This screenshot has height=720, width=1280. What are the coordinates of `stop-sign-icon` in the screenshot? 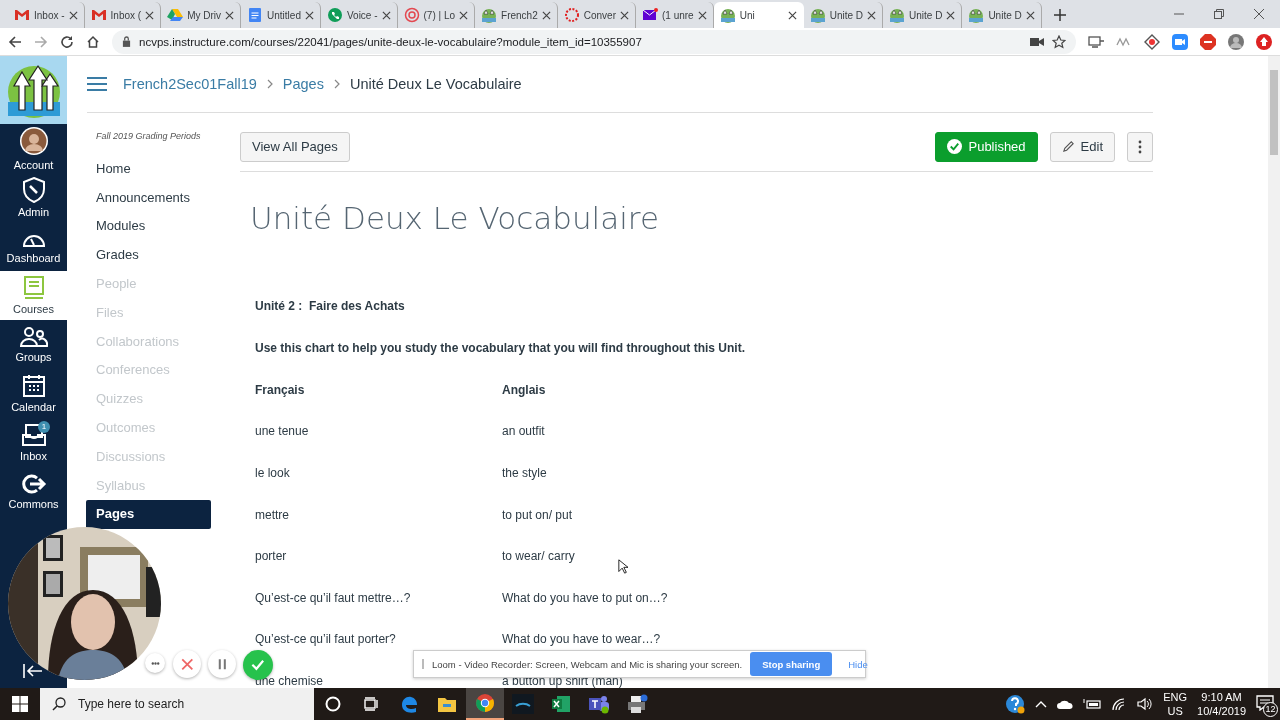 It's located at (1208, 41).